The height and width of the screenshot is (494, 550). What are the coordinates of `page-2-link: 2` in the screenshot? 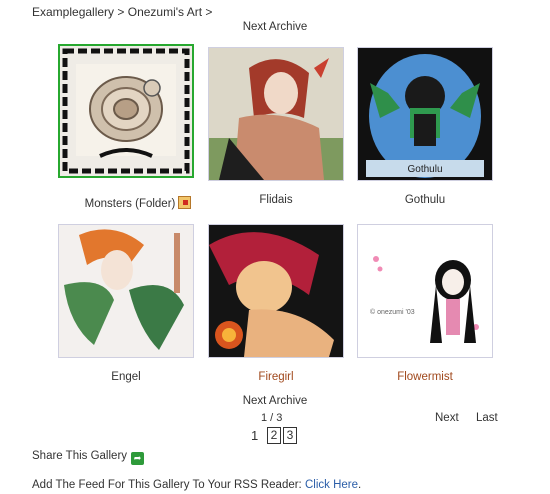 It's located at (274, 435).